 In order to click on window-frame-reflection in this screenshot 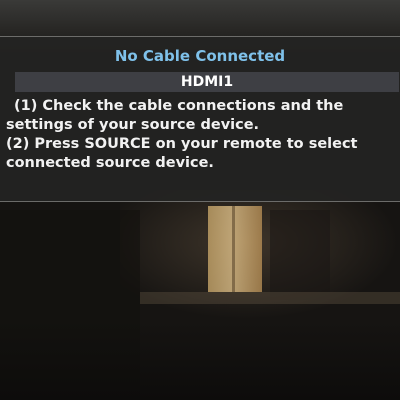, I will do `click(233, 249)`.